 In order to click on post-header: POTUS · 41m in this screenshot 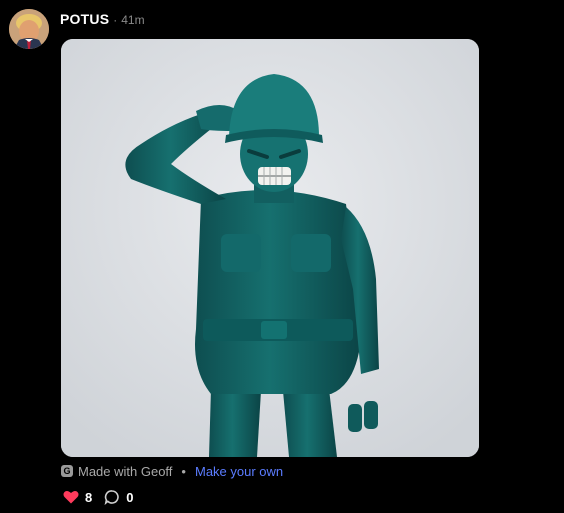, I will do `click(102, 20)`.